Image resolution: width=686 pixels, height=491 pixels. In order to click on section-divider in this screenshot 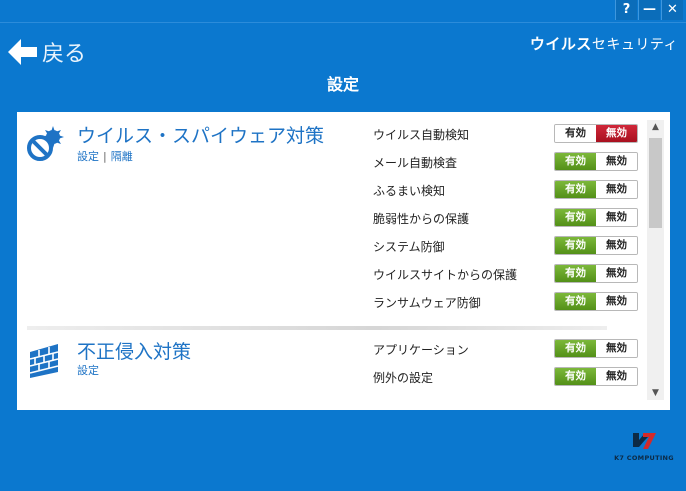, I will do `click(317, 328)`.